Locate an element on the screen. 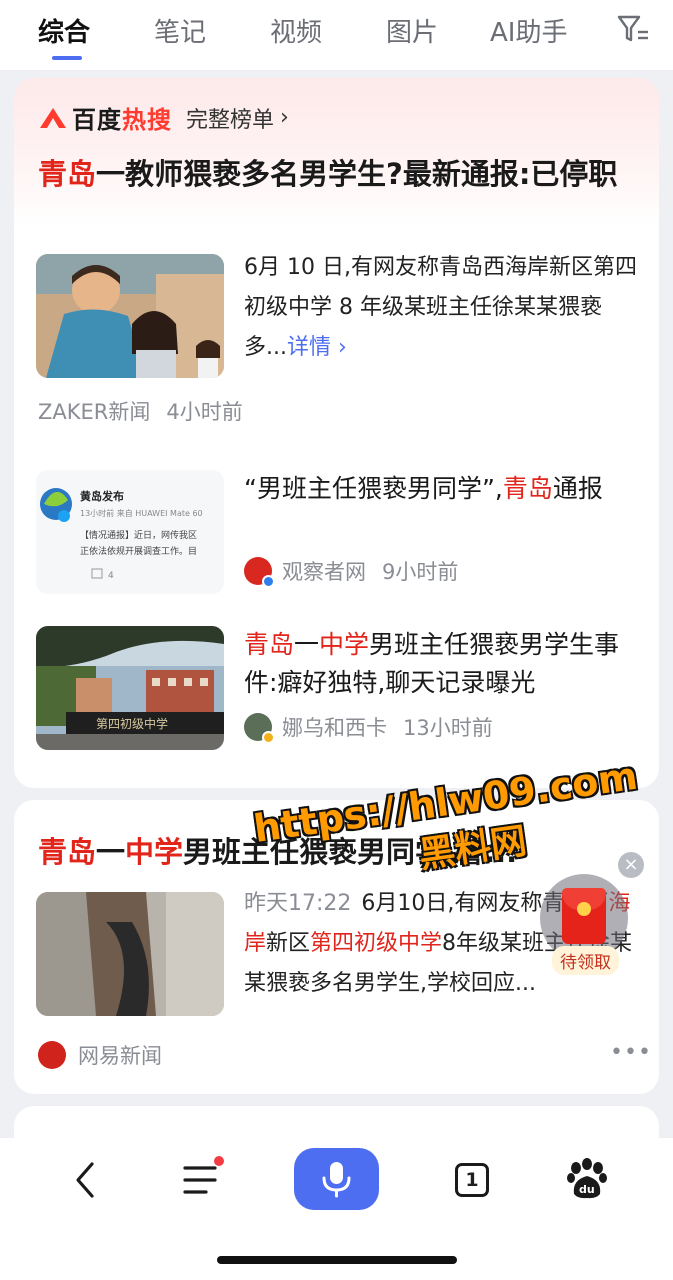 The image size is (673, 1280). tab-count-button: 1 is located at coordinates (472, 1180).